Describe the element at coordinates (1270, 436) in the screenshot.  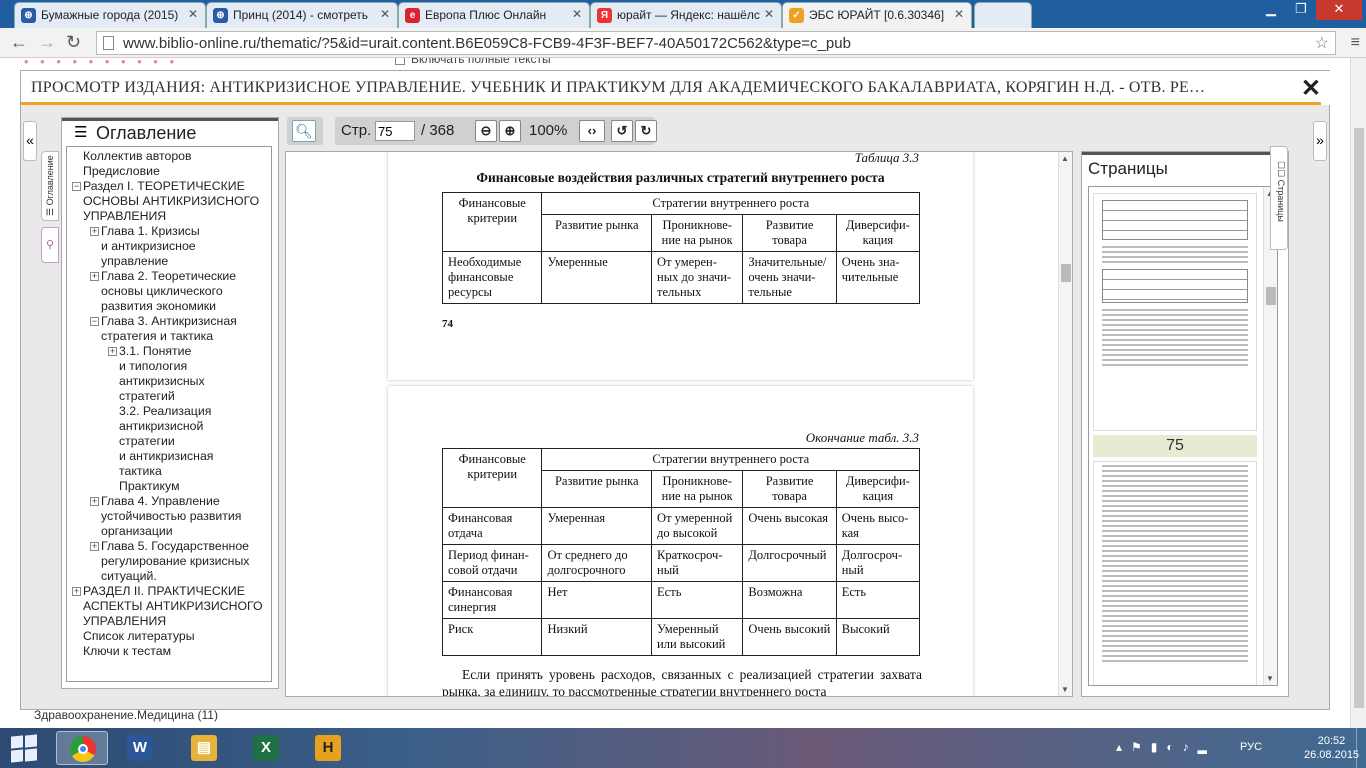
I see `thumbnail-scrollbar: ▲ ▼` at that location.